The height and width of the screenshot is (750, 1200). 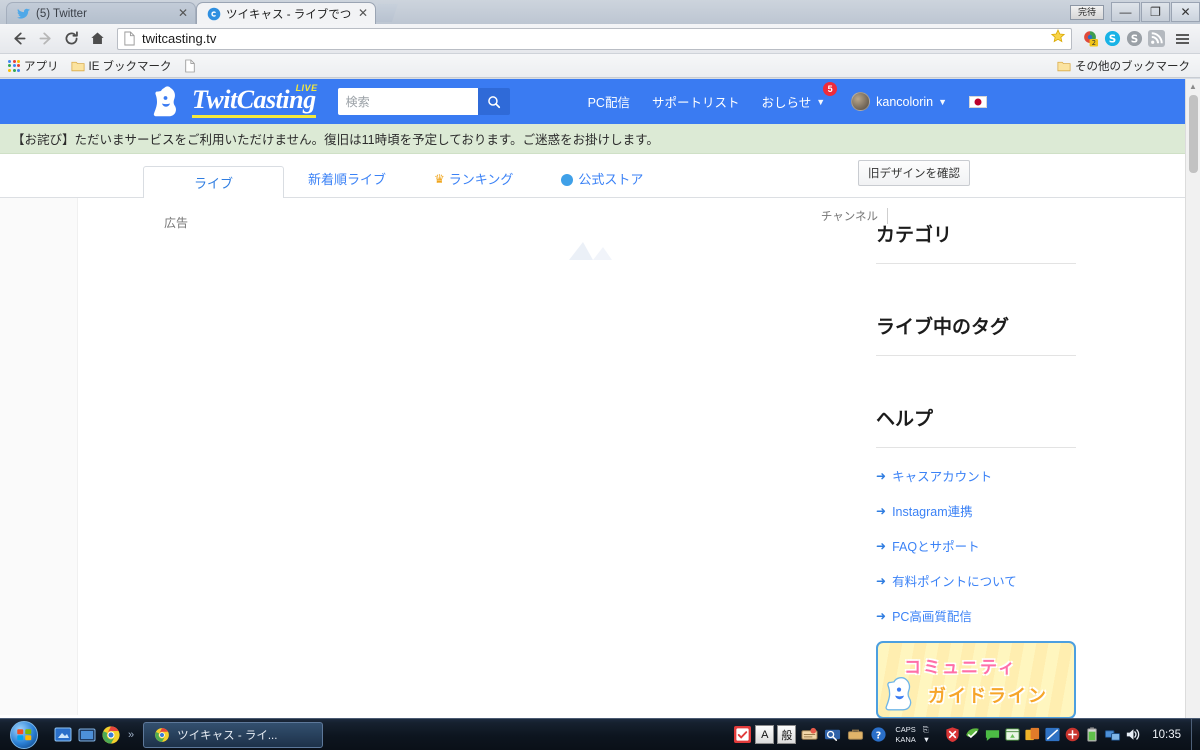 I want to click on ime-tool-icon, so click(x=742, y=734).